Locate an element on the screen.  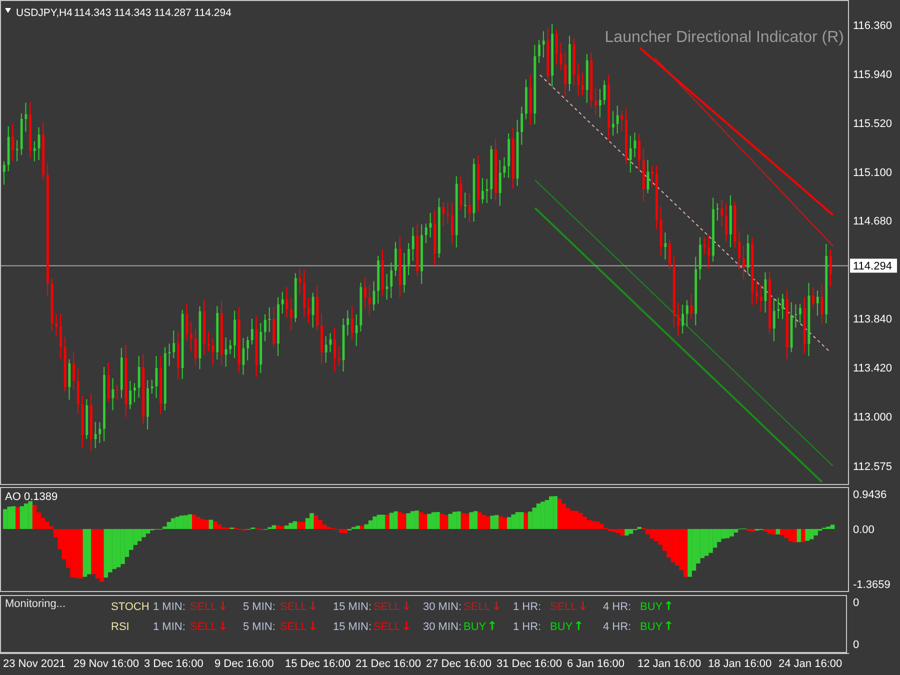
price-tick-label: 114.680 is located at coordinates (872, 222).